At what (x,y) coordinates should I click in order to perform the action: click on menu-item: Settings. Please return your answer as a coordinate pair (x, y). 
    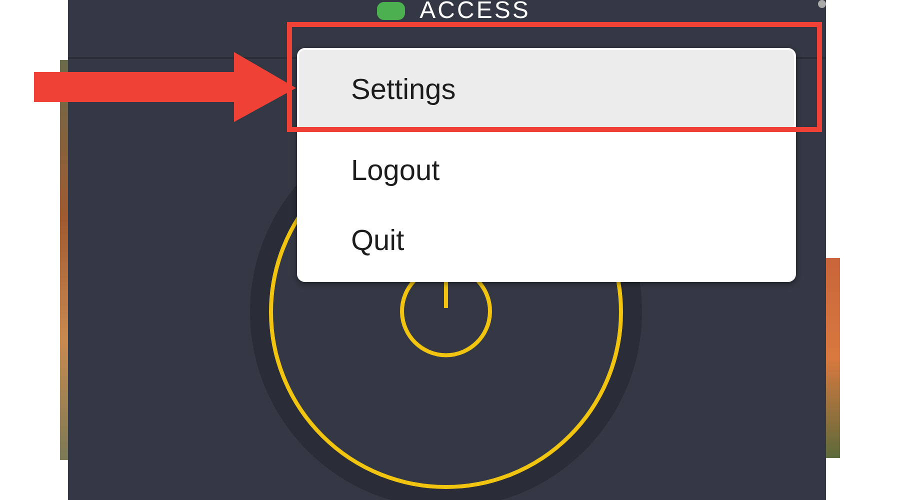
    Looking at the image, I should click on (546, 90).